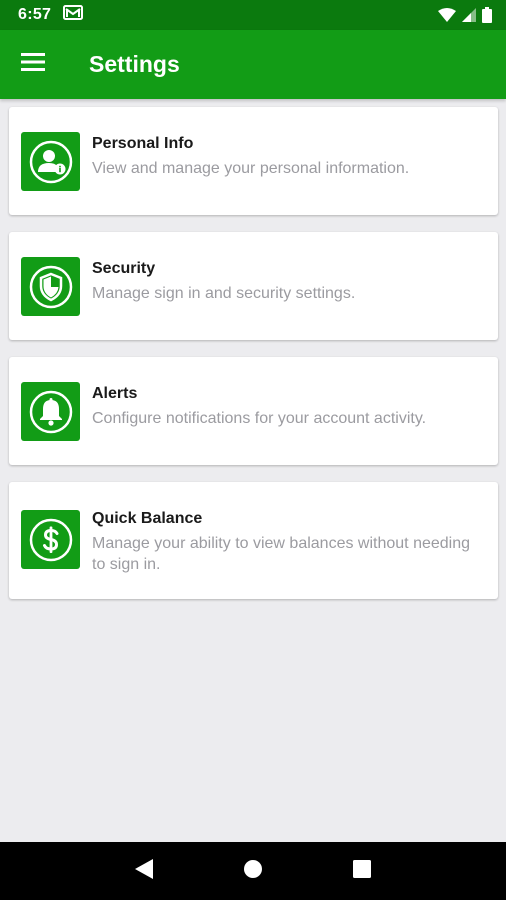  I want to click on bell-icon, so click(50, 411).